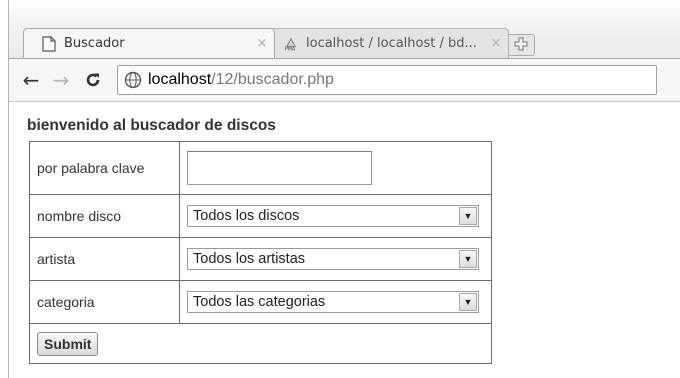 The width and height of the screenshot is (680, 378). Describe the element at coordinates (104, 168) in the screenshot. I see `keyword-label: por palabra clave` at that location.